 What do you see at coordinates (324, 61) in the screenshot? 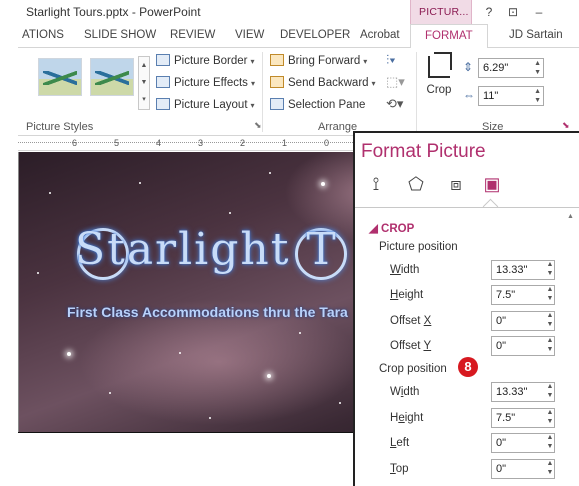
I see `bring-forward-label: Bring Forward` at bounding box center [324, 61].